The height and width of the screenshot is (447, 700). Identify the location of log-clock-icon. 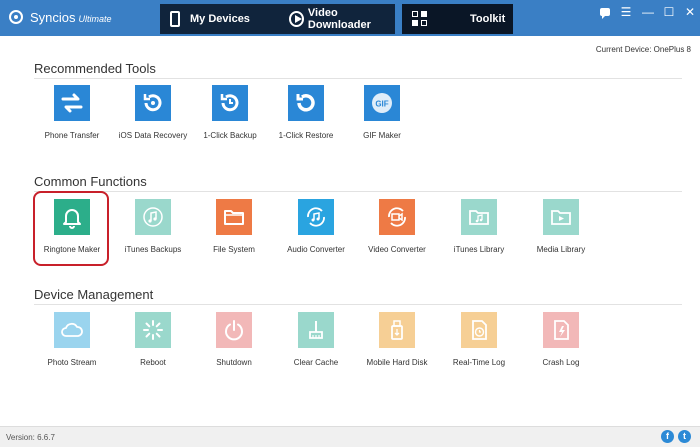
(479, 330).